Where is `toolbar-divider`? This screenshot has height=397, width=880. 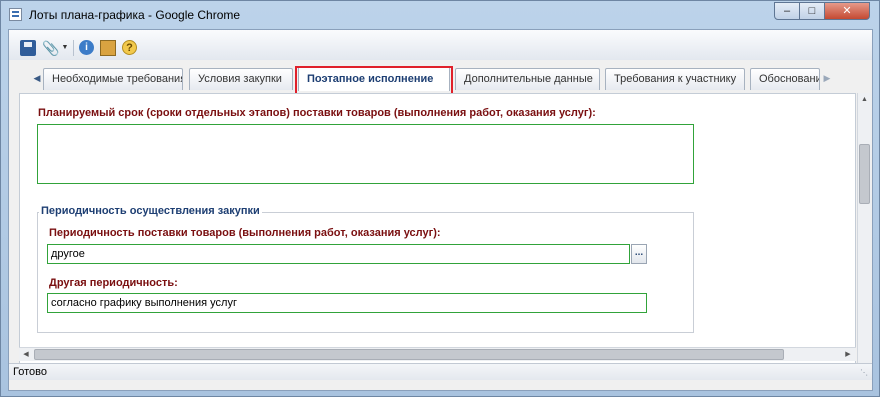
toolbar-divider is located at coordinates (73, 48).